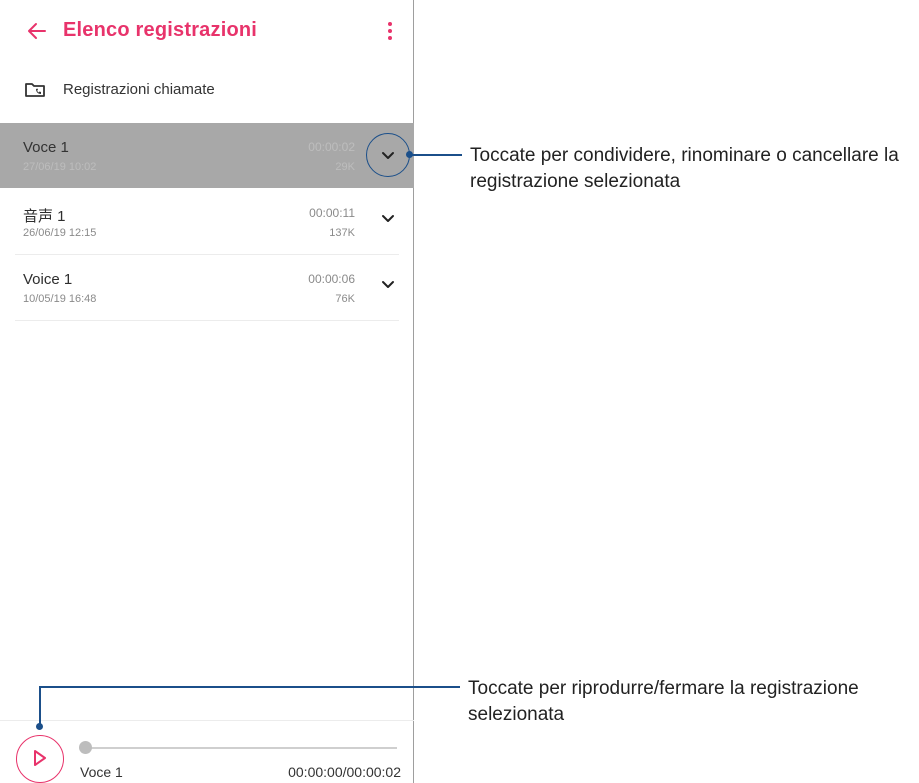  I want to click on recording-size: 137K, so click(342, 233).